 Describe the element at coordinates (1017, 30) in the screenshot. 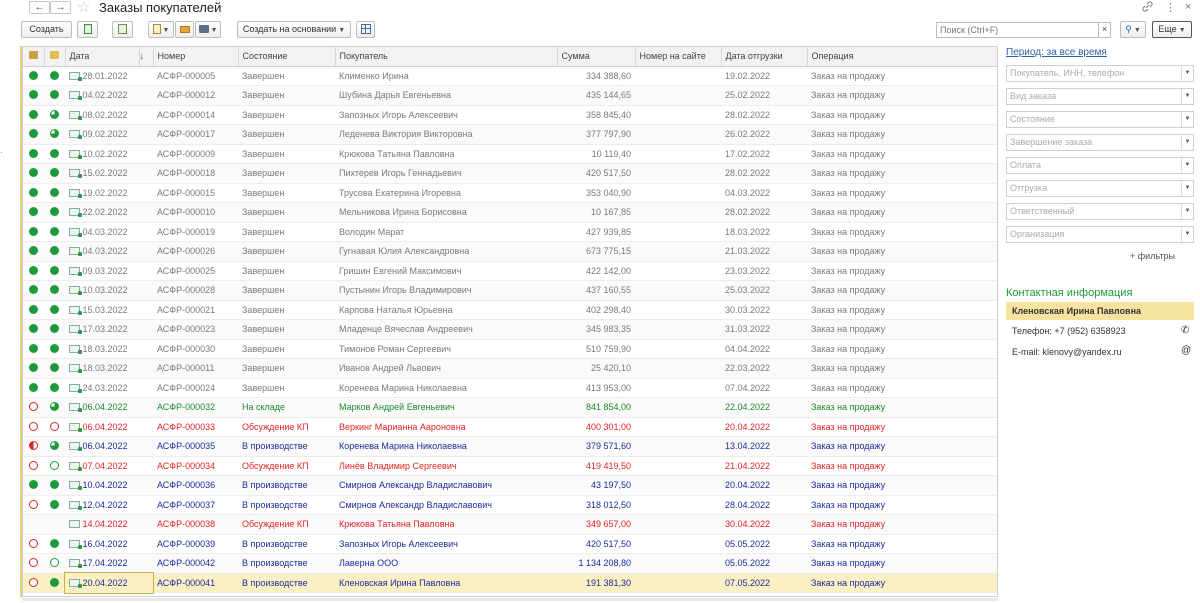

I see `search-input` at that location.